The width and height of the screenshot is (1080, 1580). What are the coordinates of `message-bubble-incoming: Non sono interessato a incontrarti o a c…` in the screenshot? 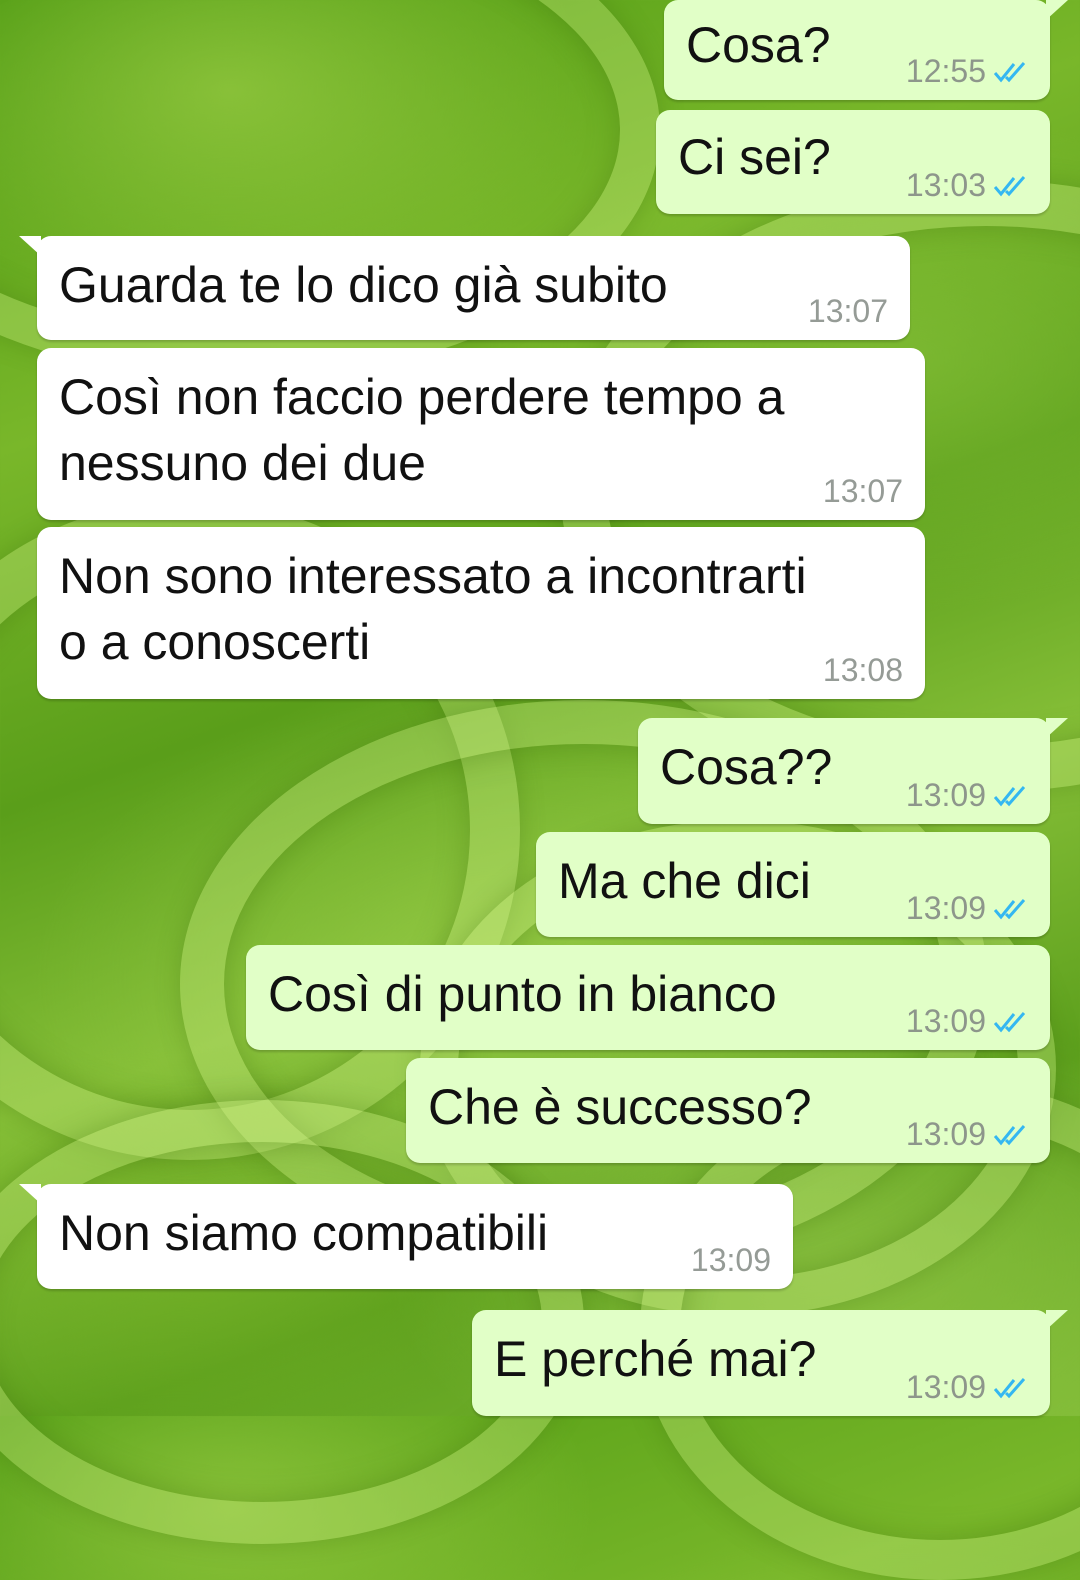 It's located at (481, 613).